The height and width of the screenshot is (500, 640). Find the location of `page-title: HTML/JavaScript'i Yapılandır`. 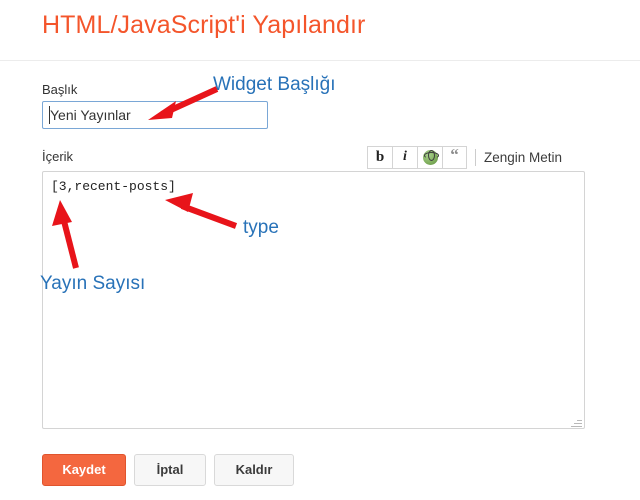

page-title: HTML/JavaScript'i Yapılandır is located at coordinates (204, 25).